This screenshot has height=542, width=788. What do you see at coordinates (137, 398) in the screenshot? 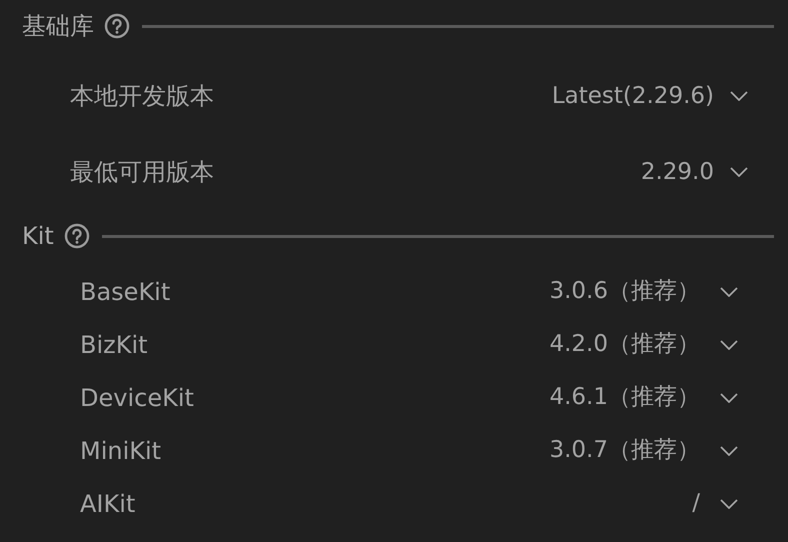
I see `setting-label: DeviceKit` at bounding box center [137, 398].